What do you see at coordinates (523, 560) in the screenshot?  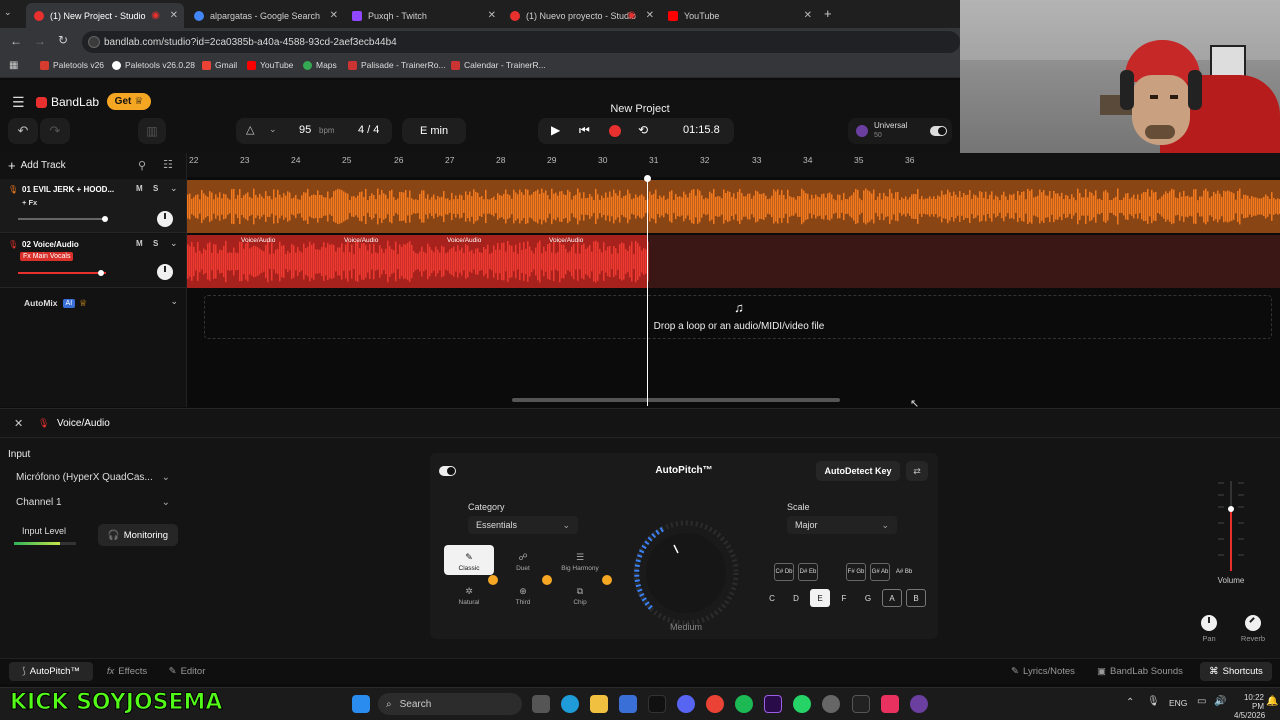 I see `effect-duet-tile: ☍ Duet` at bounding box center [523, 560].